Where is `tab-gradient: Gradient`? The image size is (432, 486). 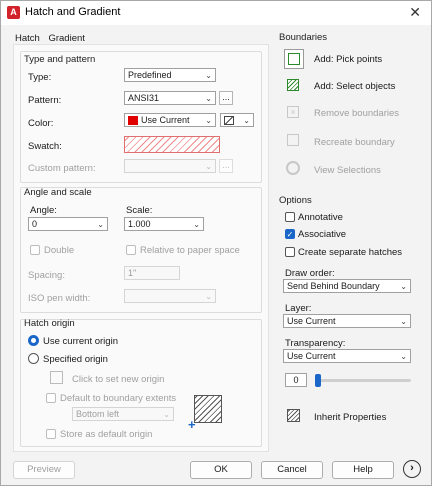 tab-gradient: Gradient is located at coordinates (66, 38).